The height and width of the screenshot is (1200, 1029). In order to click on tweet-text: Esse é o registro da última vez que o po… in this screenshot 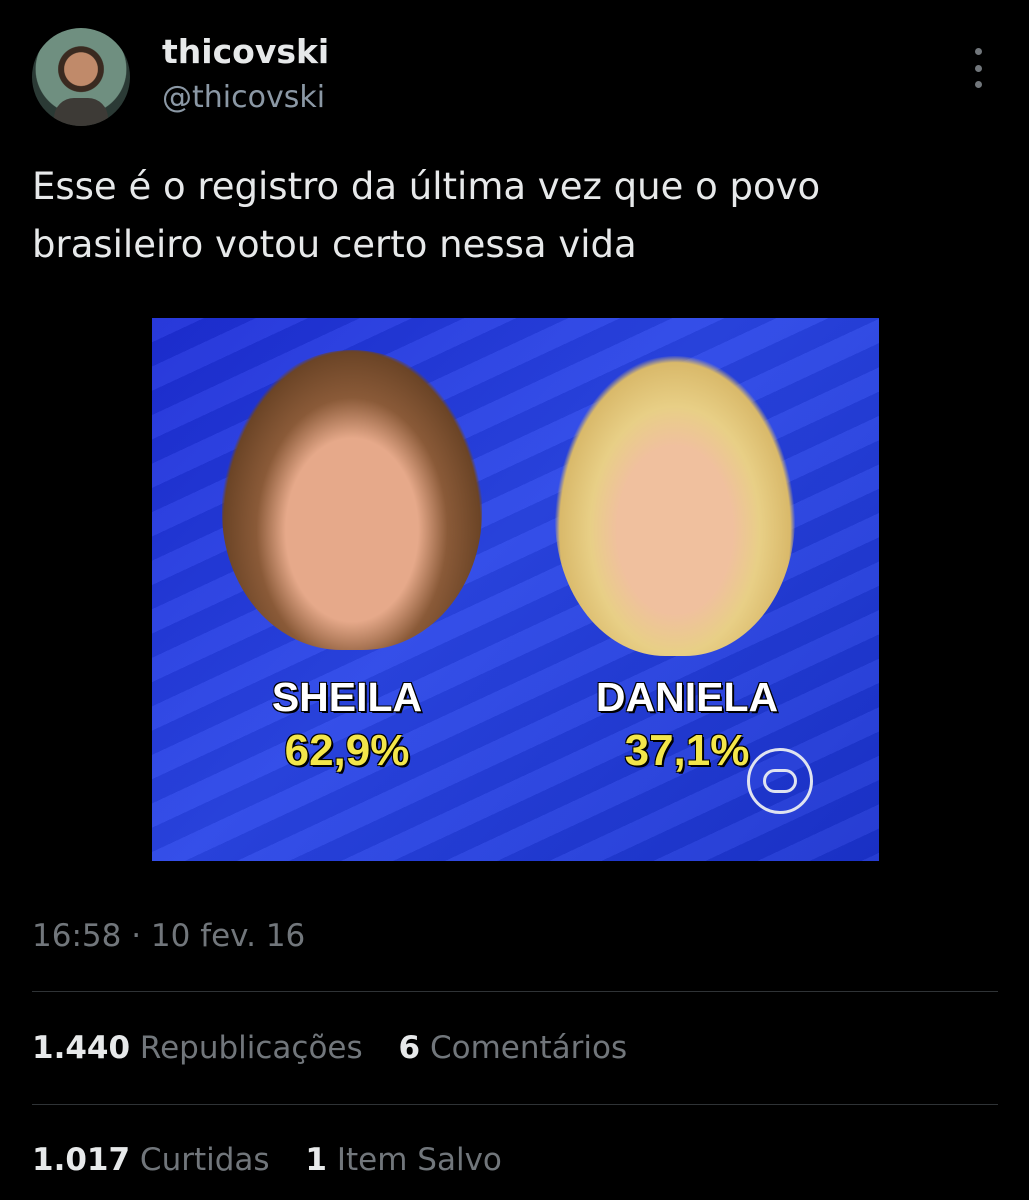, I will do `click(426, 215)`.